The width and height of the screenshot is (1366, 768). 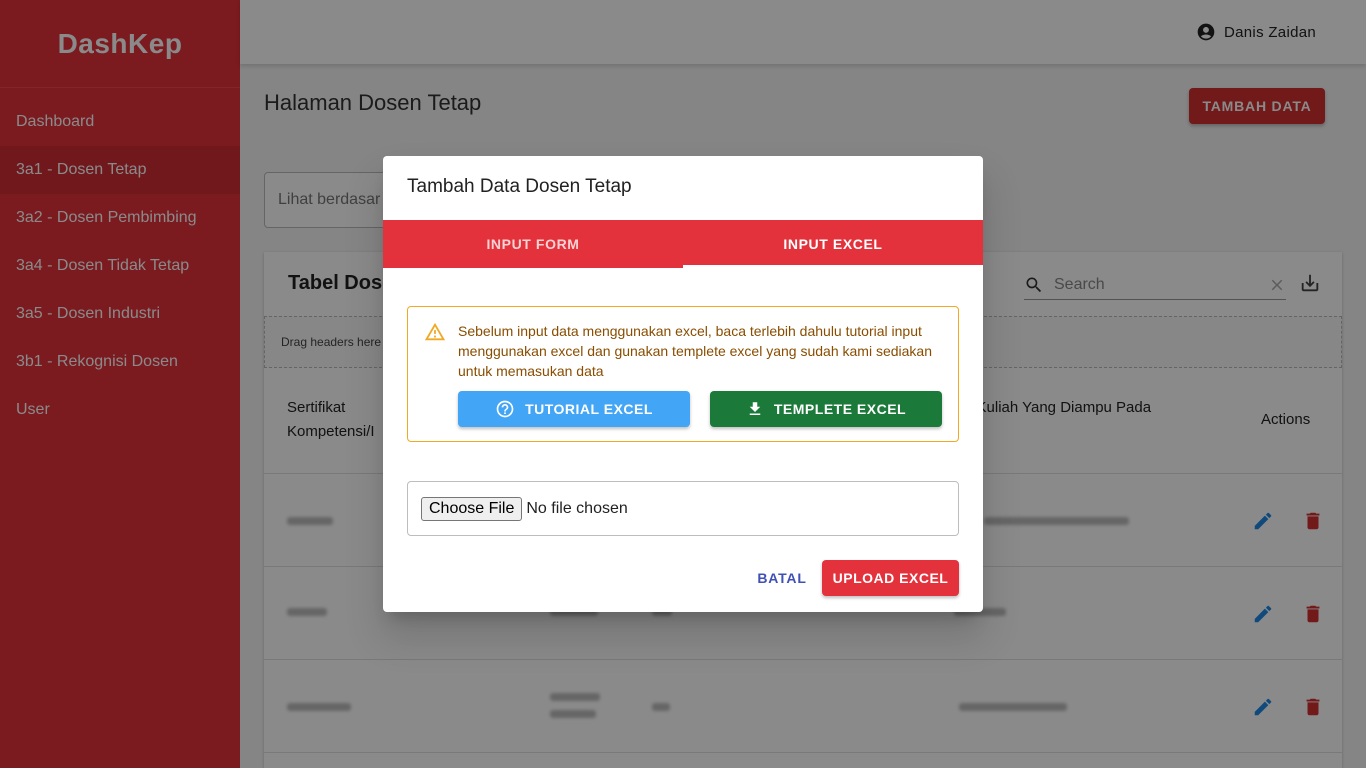 I want to click on help-circle-icon, so click(x=505, y=409).